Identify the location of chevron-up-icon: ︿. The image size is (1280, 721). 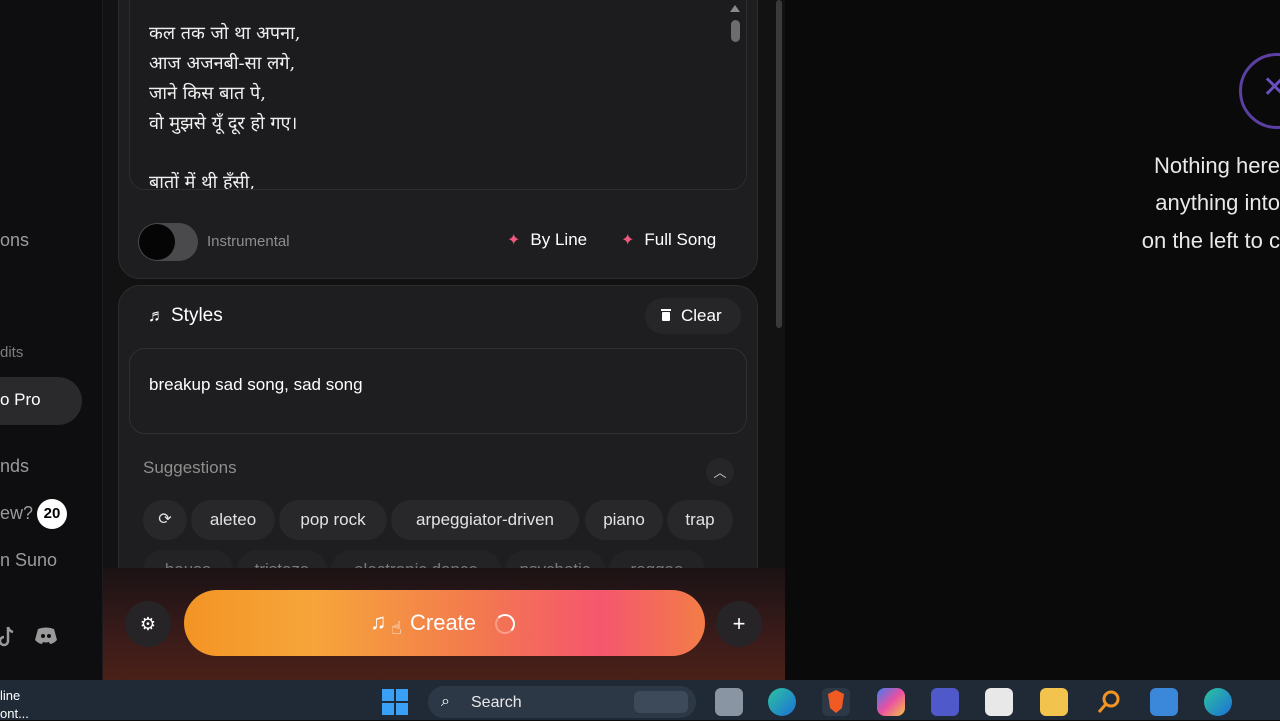
(720, 472).